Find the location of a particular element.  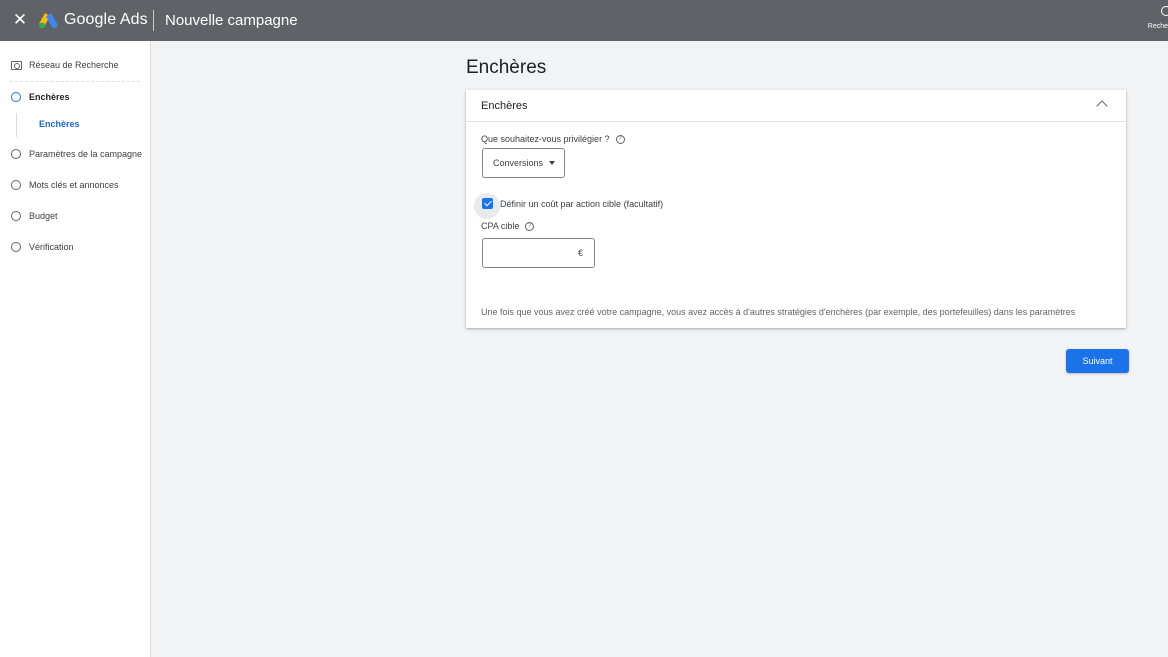

cpa-input is located at coordinates (531, 253).